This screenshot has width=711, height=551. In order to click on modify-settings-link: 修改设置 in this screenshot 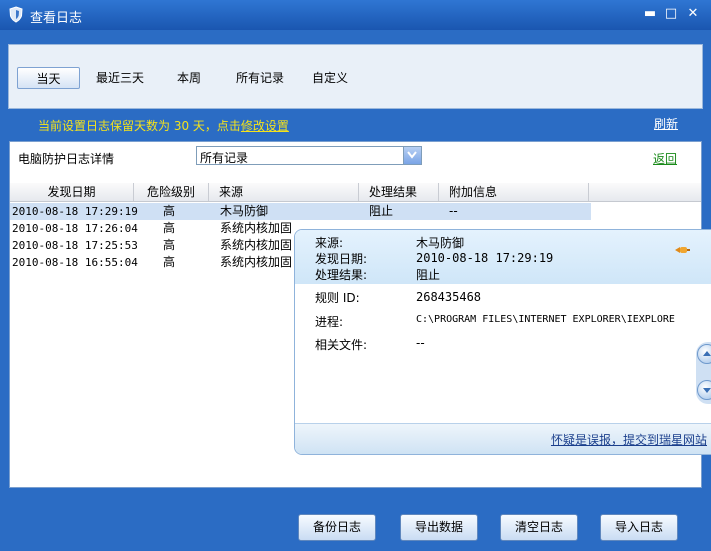, I will do `click(265, 126)`.